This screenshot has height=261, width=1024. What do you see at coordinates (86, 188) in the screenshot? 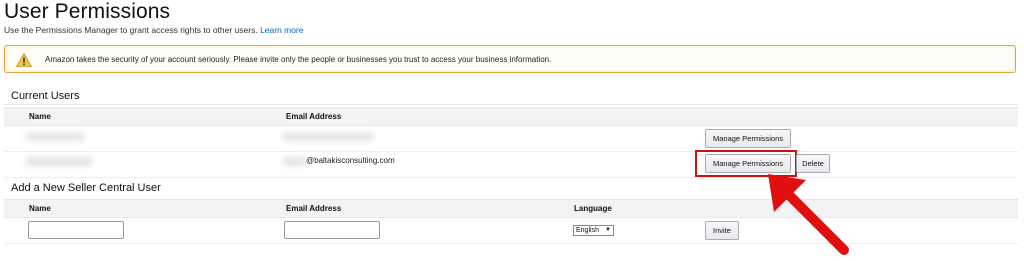
I see `add-user-title: Add a New Seller Central User` at bounding box center [86, 188].